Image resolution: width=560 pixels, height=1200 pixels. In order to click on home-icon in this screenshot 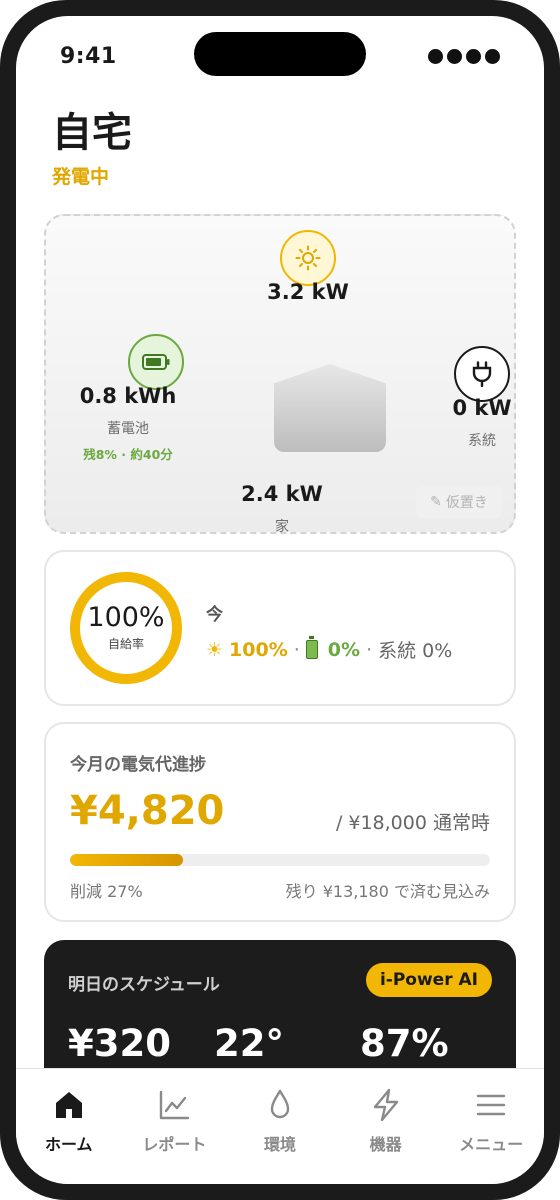, I will do `click(69, 1105)`.